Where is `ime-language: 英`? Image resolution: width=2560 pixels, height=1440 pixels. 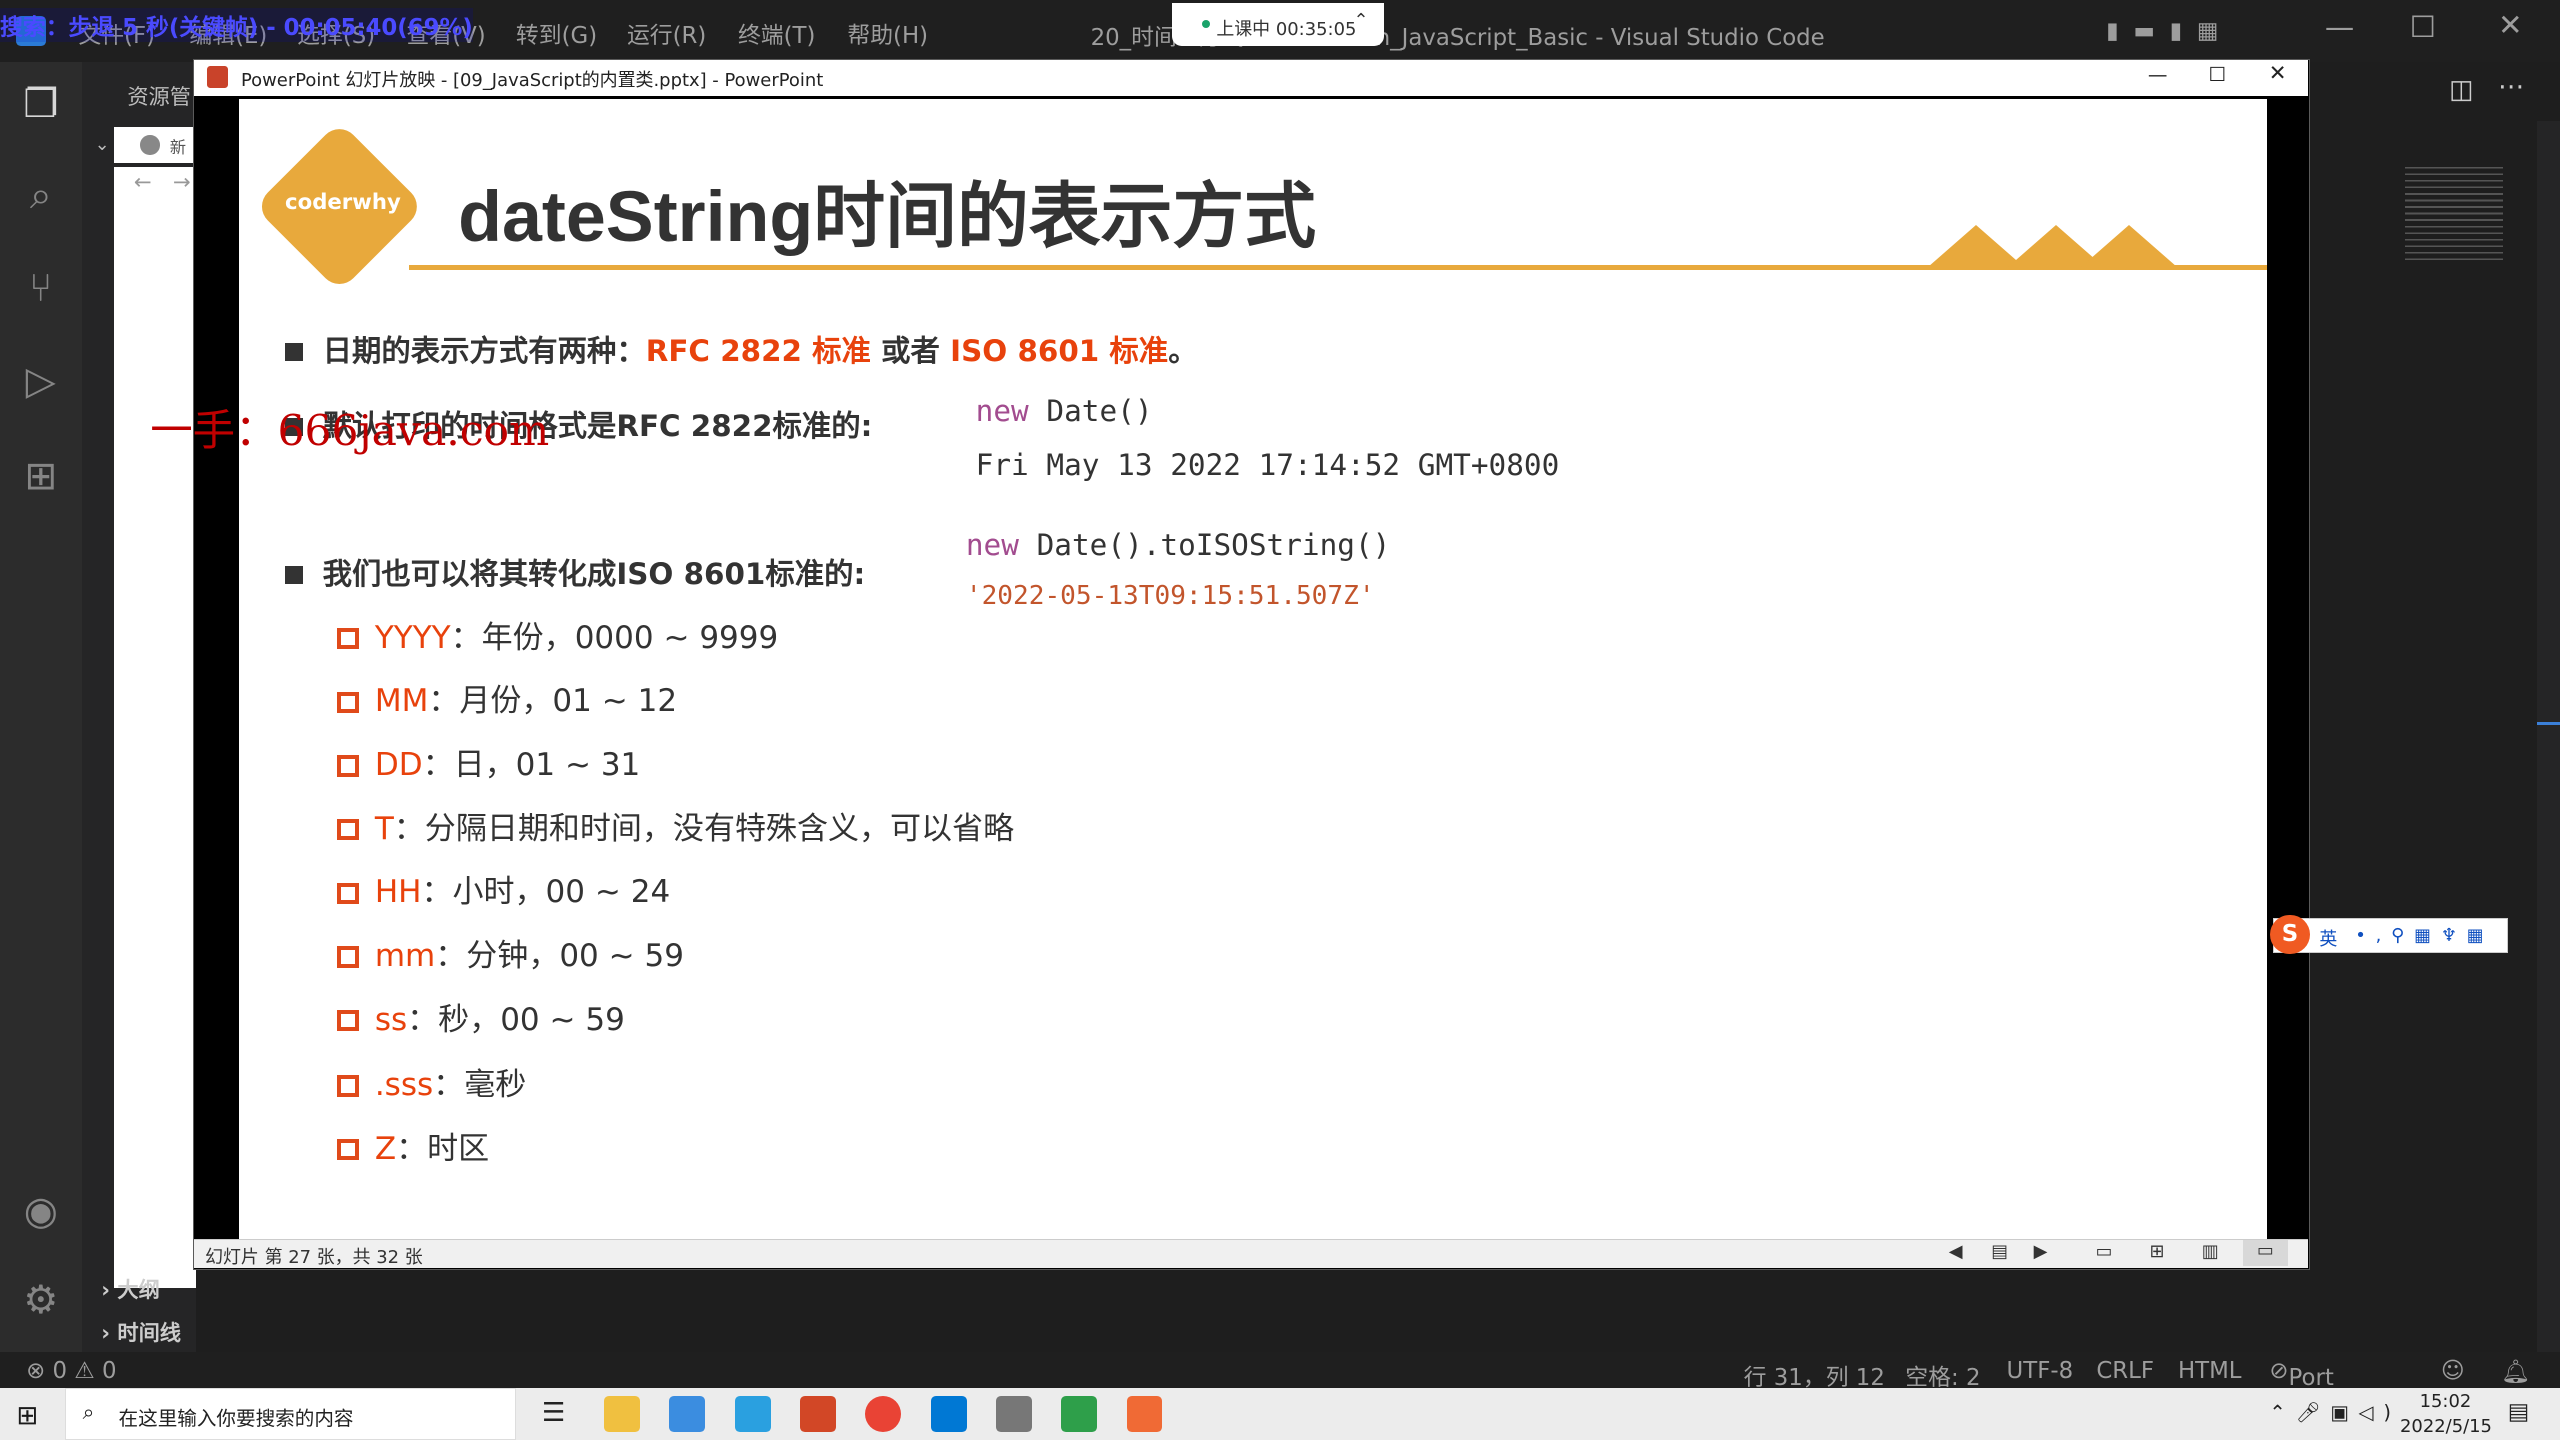 ime-language: 英 is located at coordinates (2328, 938).